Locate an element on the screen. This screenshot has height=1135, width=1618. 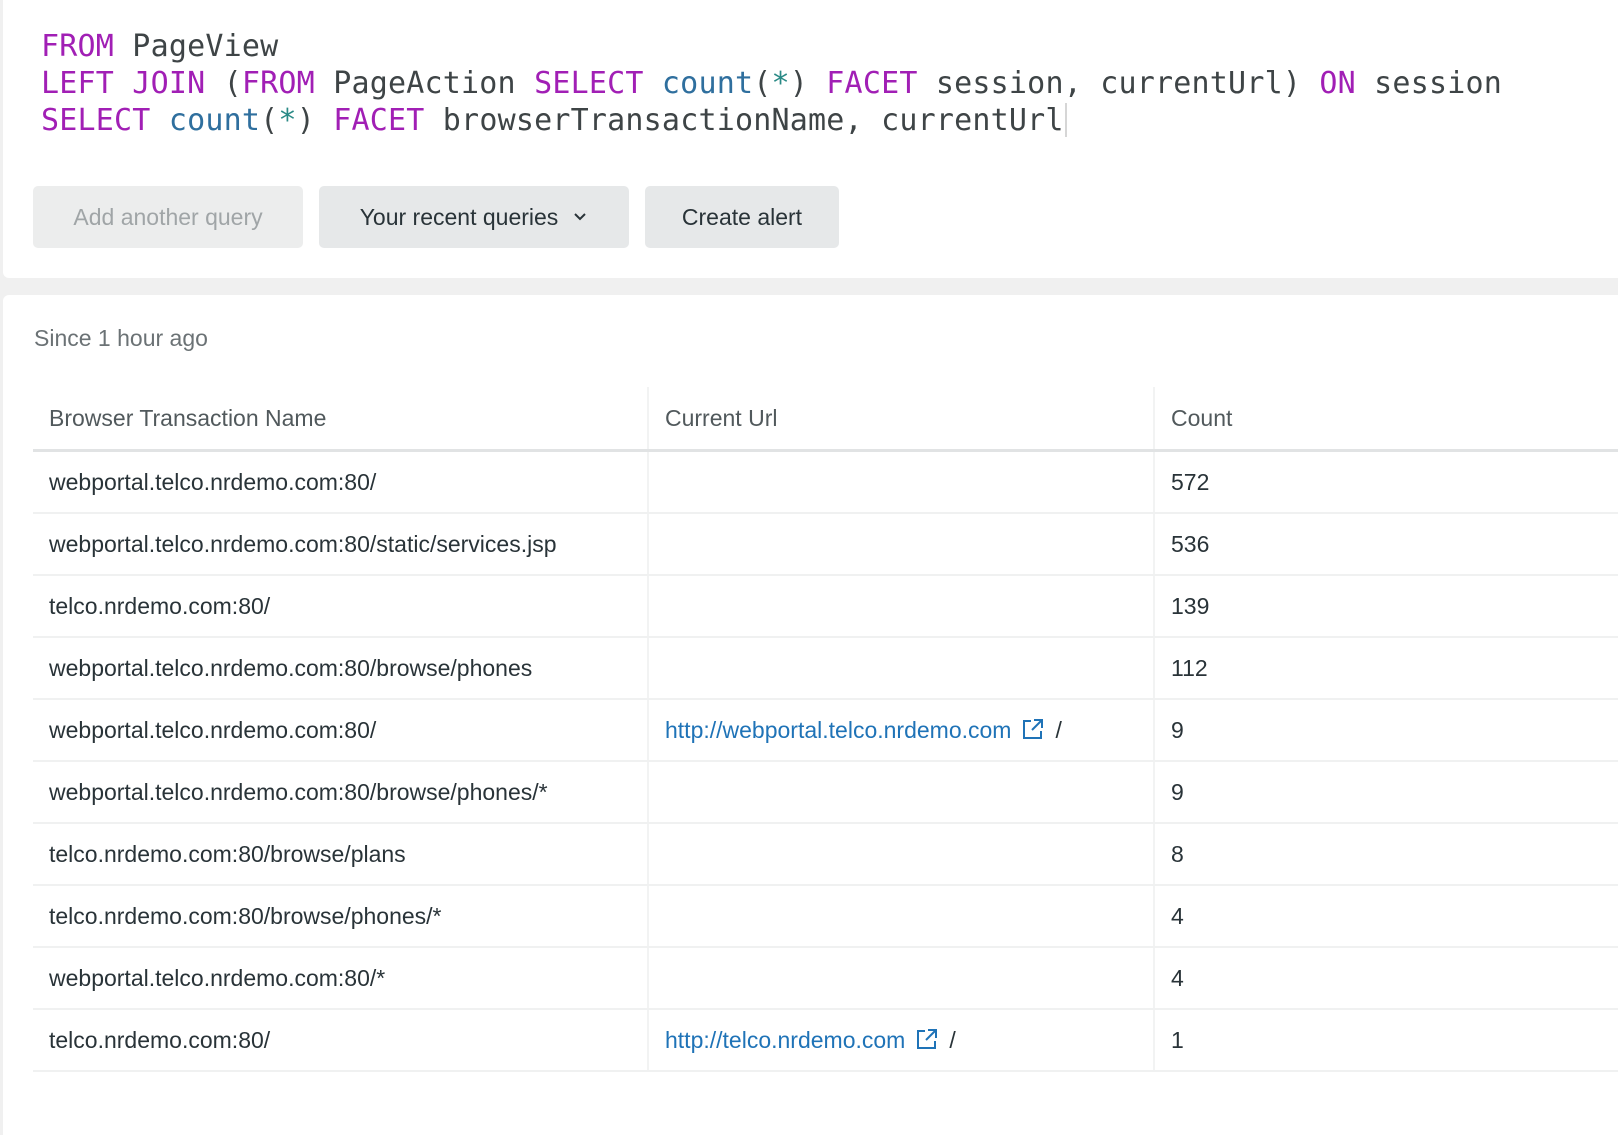
table-row: telco.nrdemo.com:80/browse/phones/* 4 is located at coordinates (825, 916).